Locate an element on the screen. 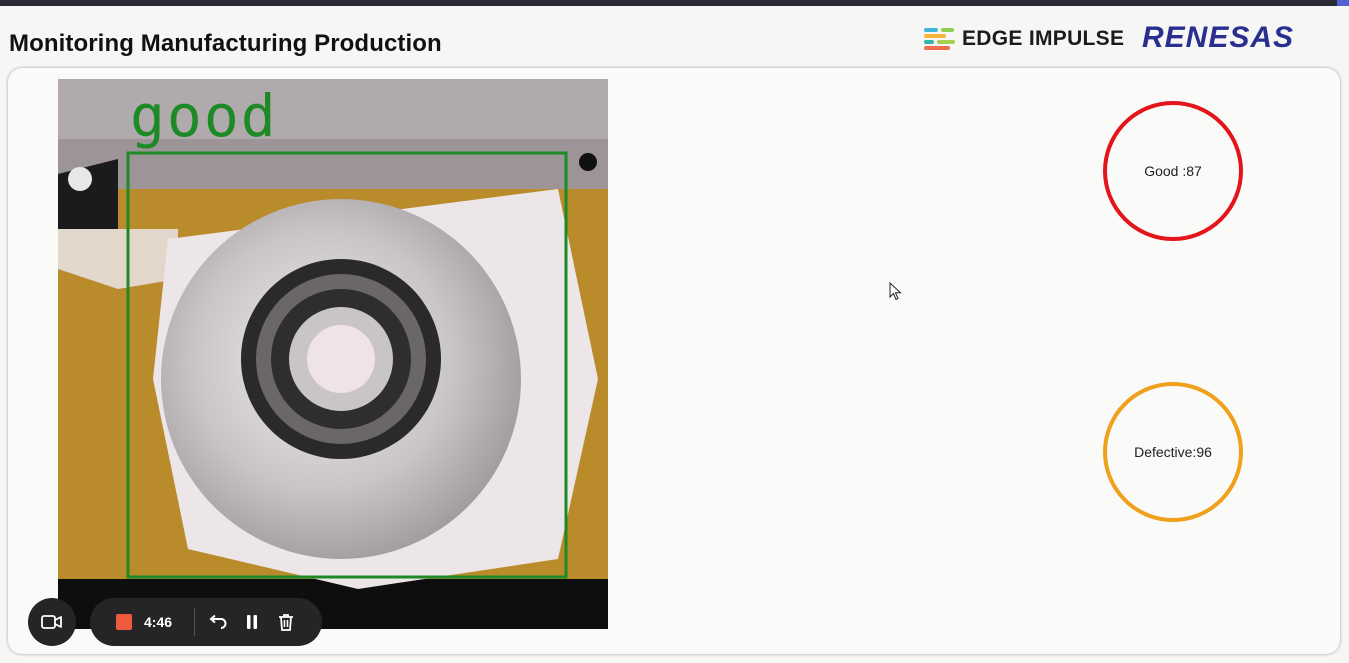 This screenshot has height=663, width=1349. pause-button is located at coordinates (252, 622).